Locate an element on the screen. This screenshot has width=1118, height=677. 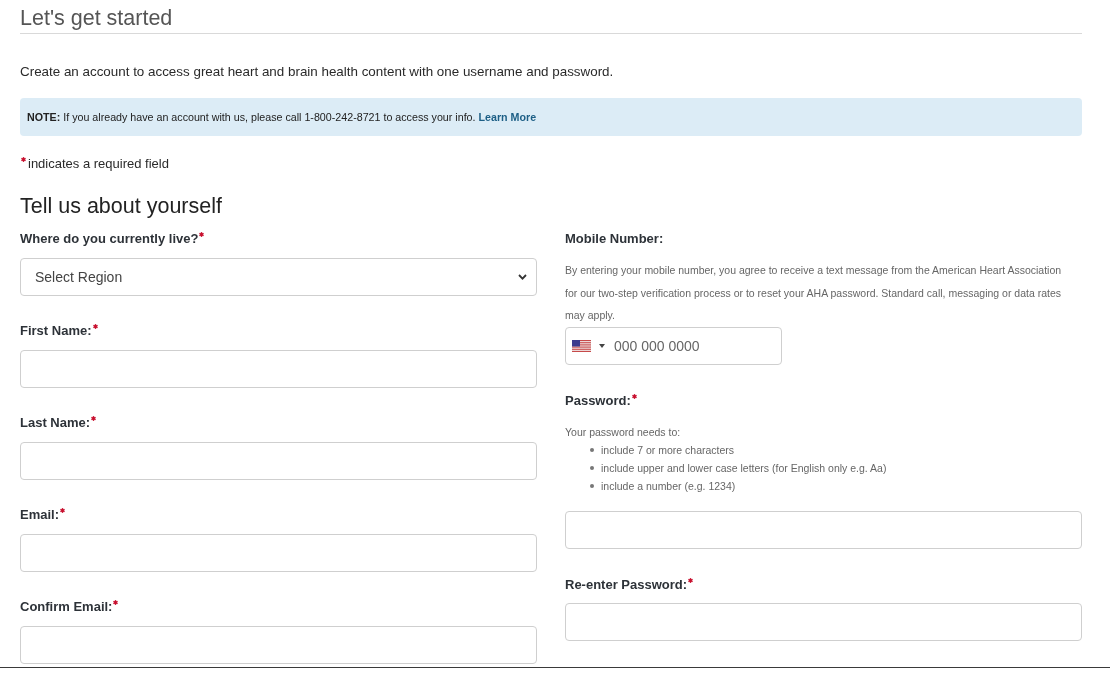
asterisk-icon is located at coordinates (23, 159).